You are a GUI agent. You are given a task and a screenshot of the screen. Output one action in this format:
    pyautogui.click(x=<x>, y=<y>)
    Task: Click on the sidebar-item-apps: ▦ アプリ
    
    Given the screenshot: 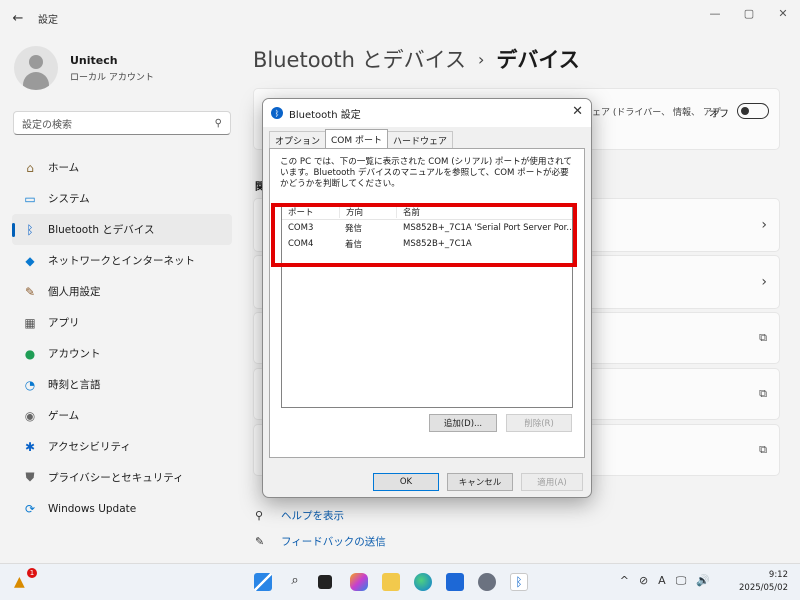 What is the action you would take?
    pyautogui.click(x=122, y=322)
    